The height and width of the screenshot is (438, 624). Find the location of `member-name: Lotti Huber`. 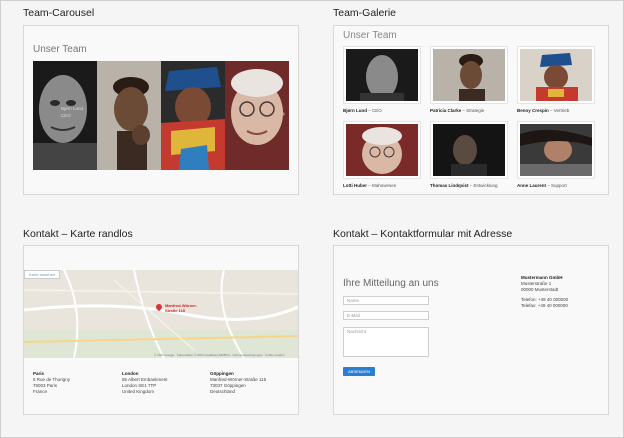

member-name: Lotti Huber is located at coordinates (355, 185).